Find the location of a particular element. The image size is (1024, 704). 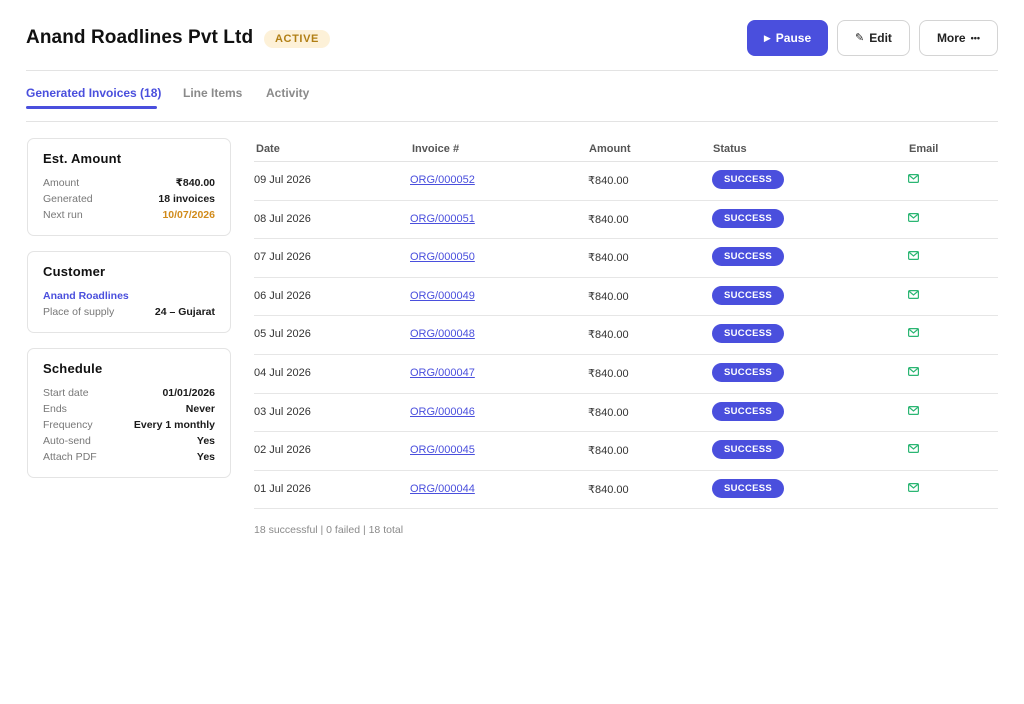

invoice-number-link: ORG/000052 is located at coordinates (442, 180).